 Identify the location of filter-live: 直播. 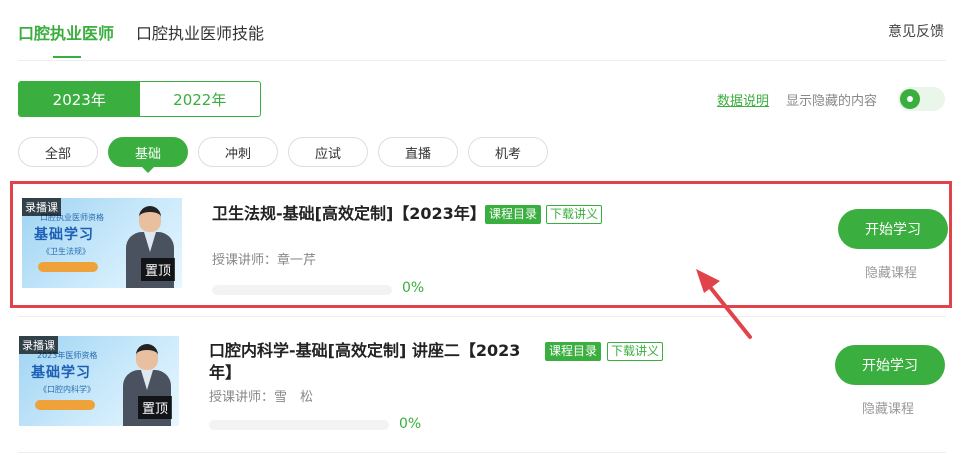
(418, 152).